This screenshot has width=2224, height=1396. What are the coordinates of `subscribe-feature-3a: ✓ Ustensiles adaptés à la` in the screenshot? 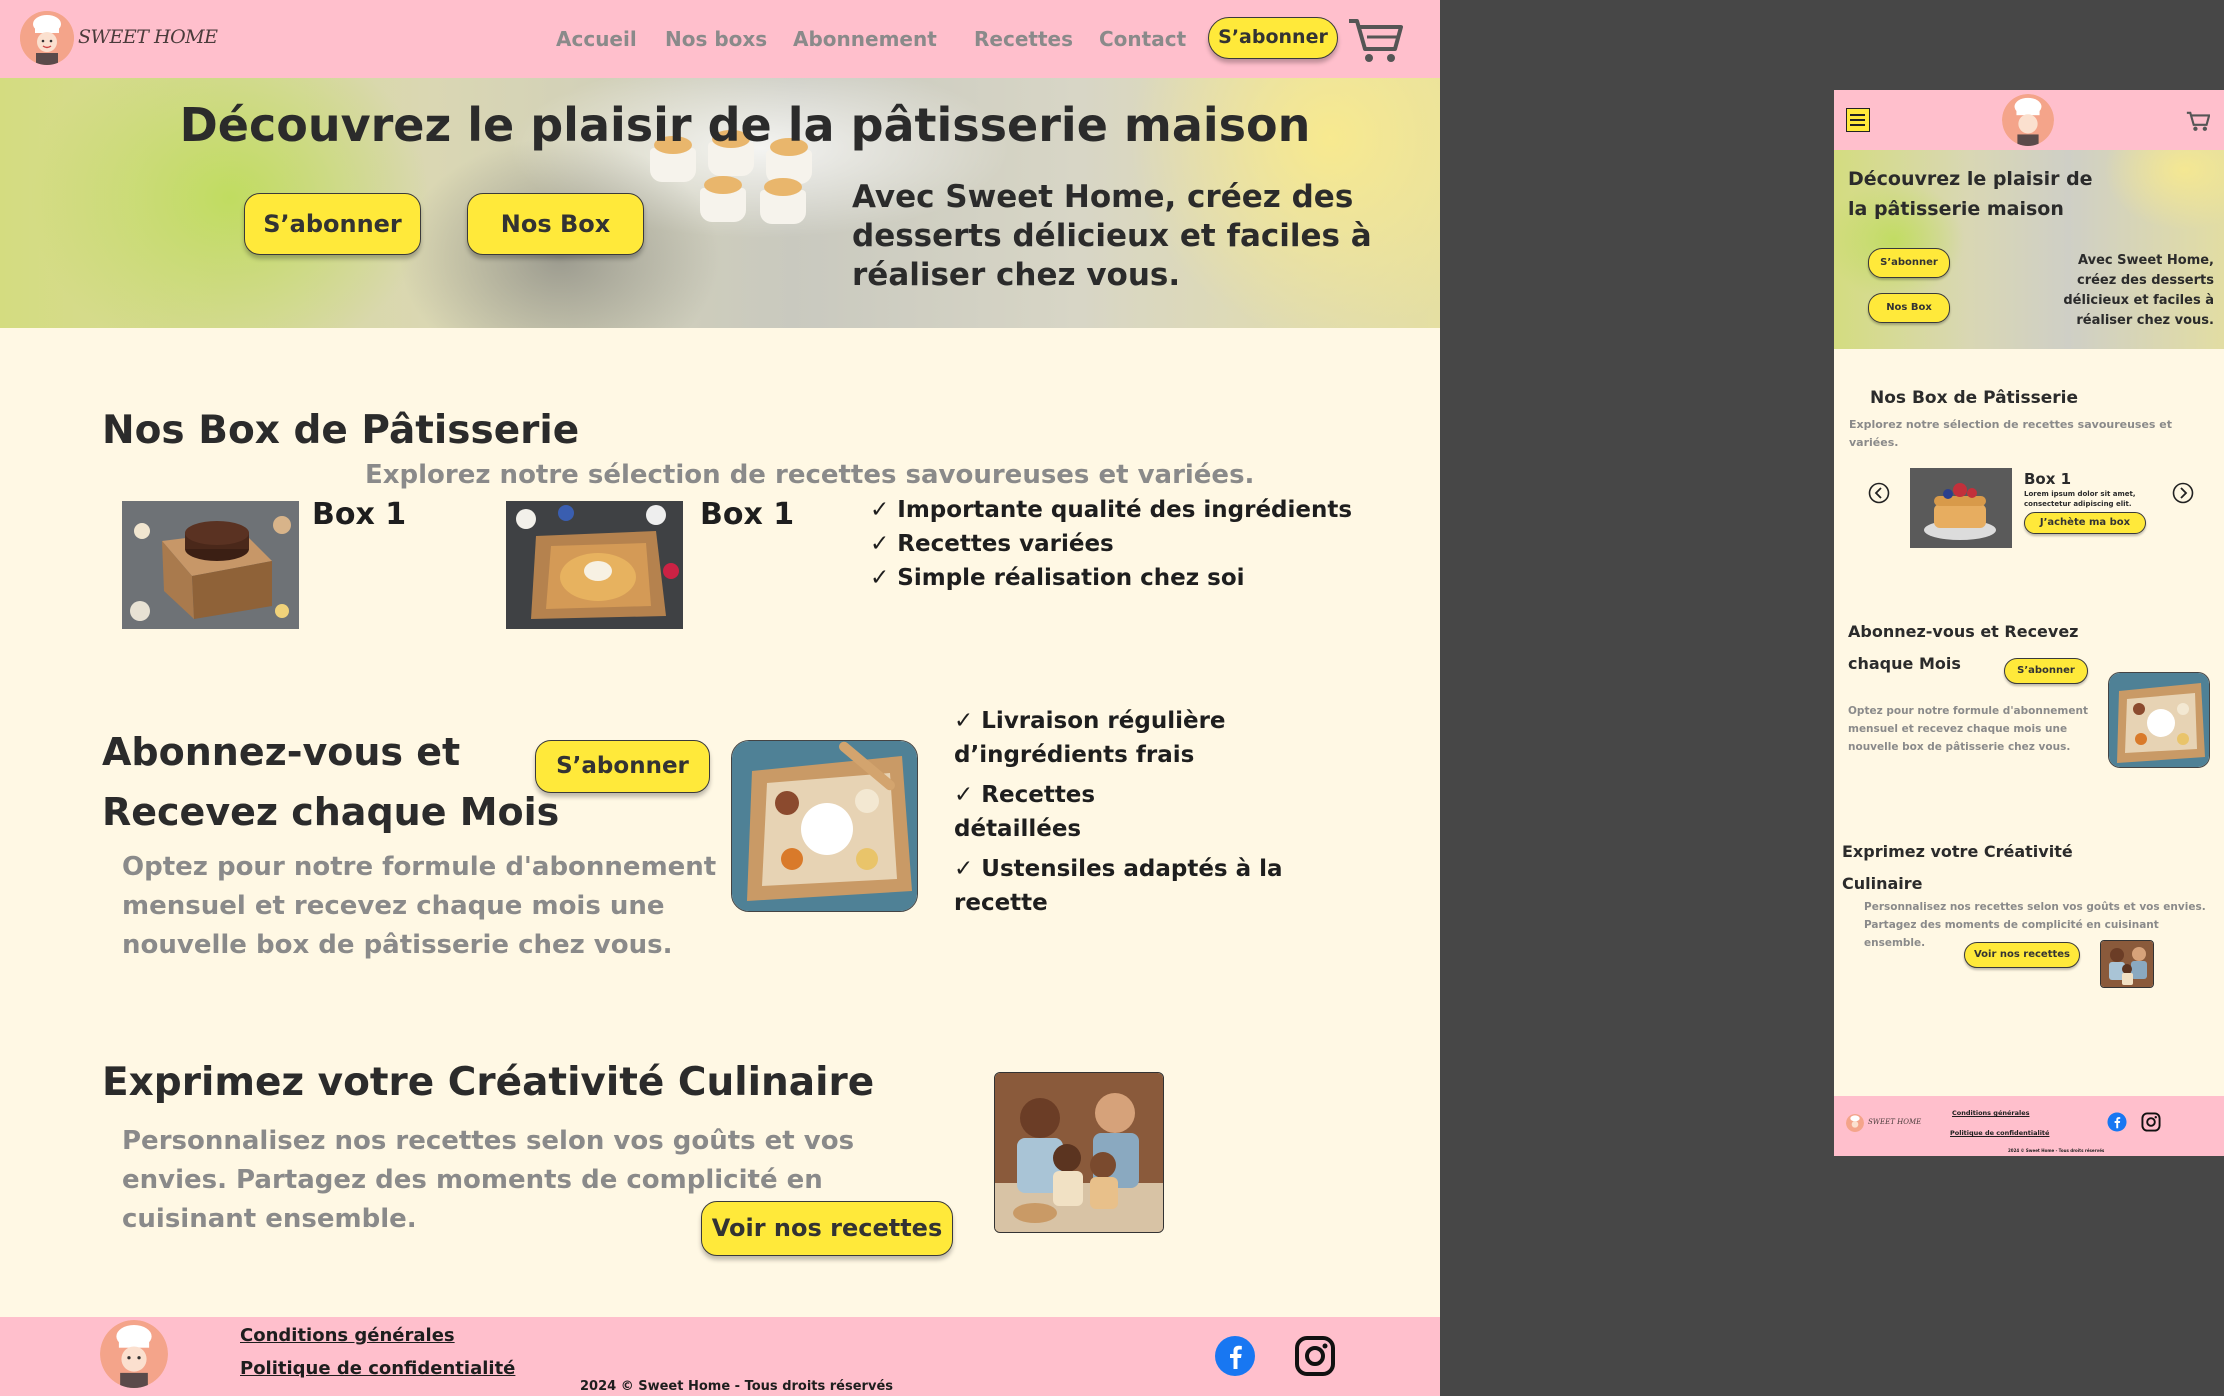 It's located at (1118, 869).